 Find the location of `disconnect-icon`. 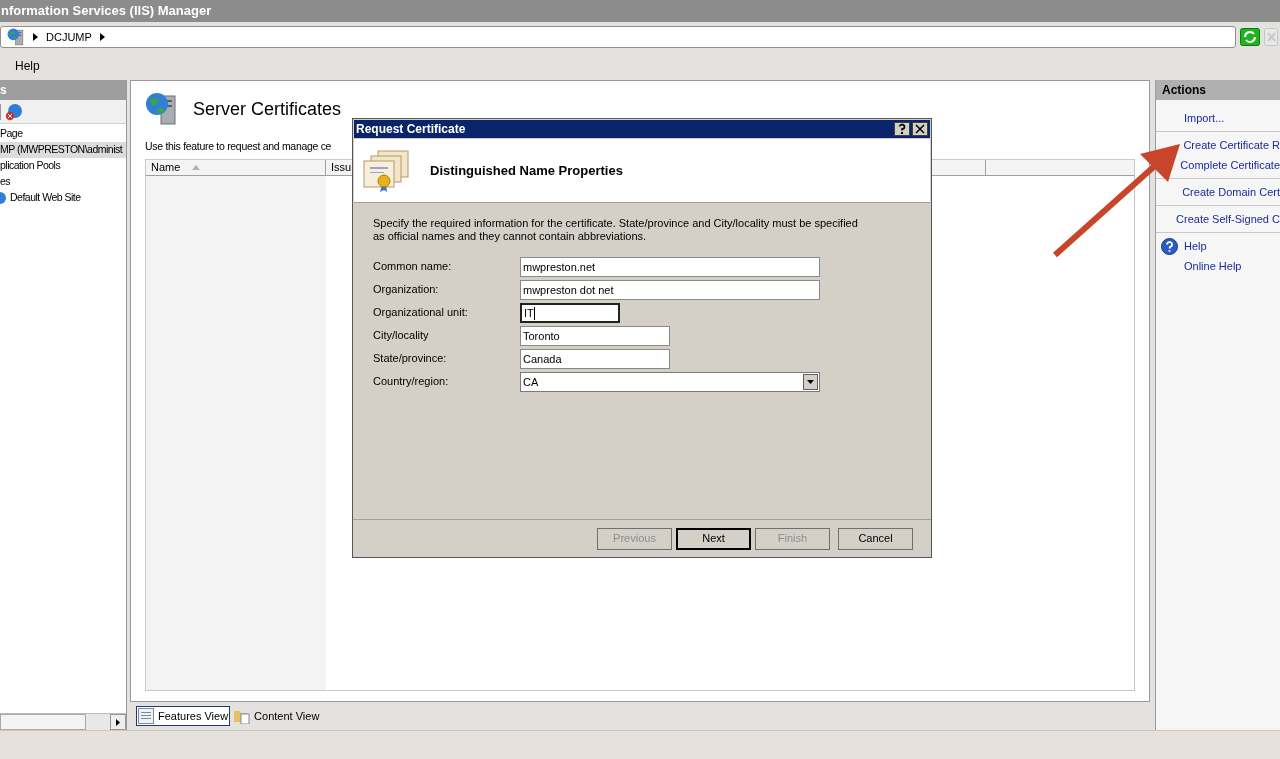

disconnect-icon is located at coordinates (14, 111).